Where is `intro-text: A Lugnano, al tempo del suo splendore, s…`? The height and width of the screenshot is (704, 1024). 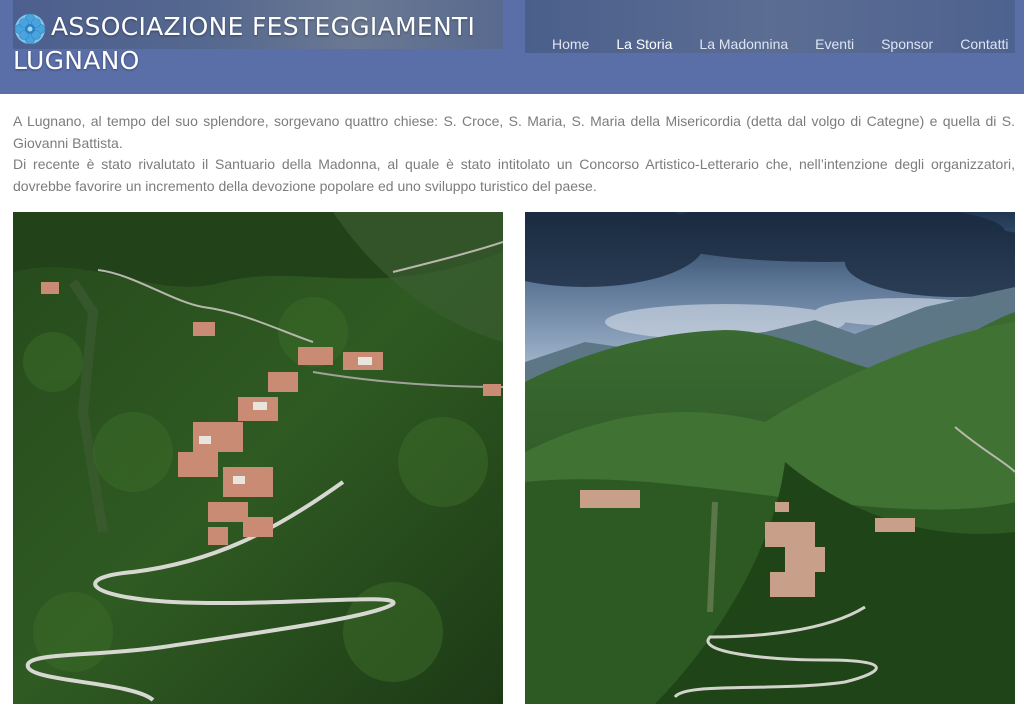 intro-text: A Lugnano, al tempo del suo splendore, s… is located at coordinates (514, 154).